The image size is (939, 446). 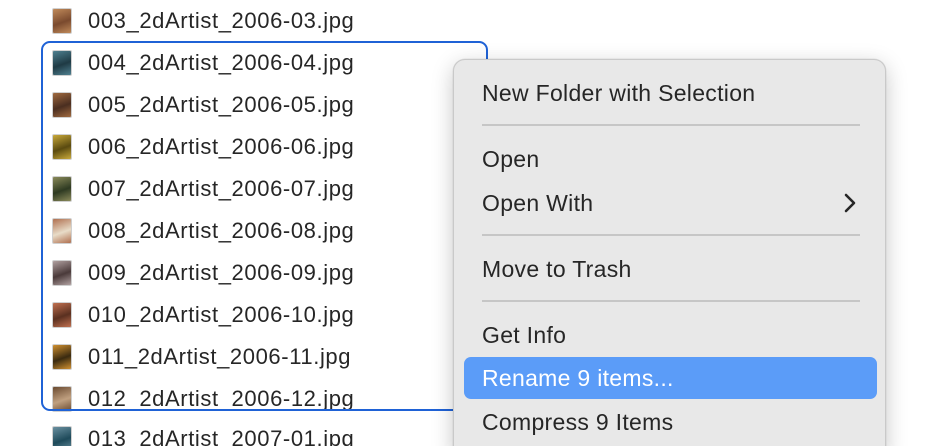 I want to click on menu-item-open-with: Open With, so click(x=670, y=203).